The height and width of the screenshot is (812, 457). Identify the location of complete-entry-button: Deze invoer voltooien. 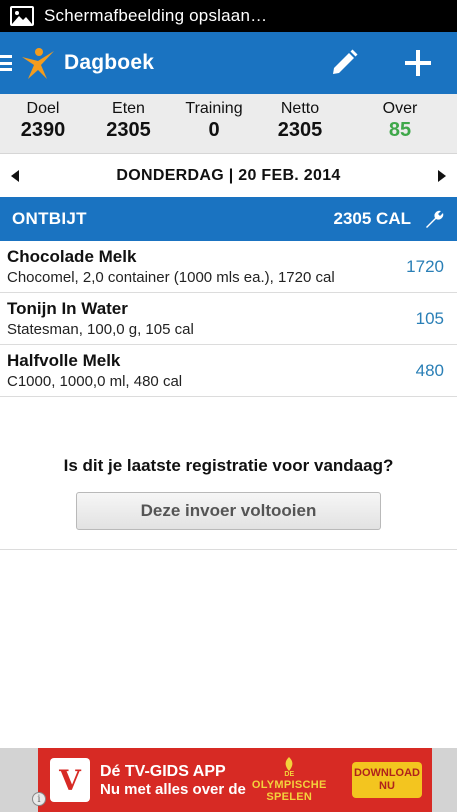
(228, 511).